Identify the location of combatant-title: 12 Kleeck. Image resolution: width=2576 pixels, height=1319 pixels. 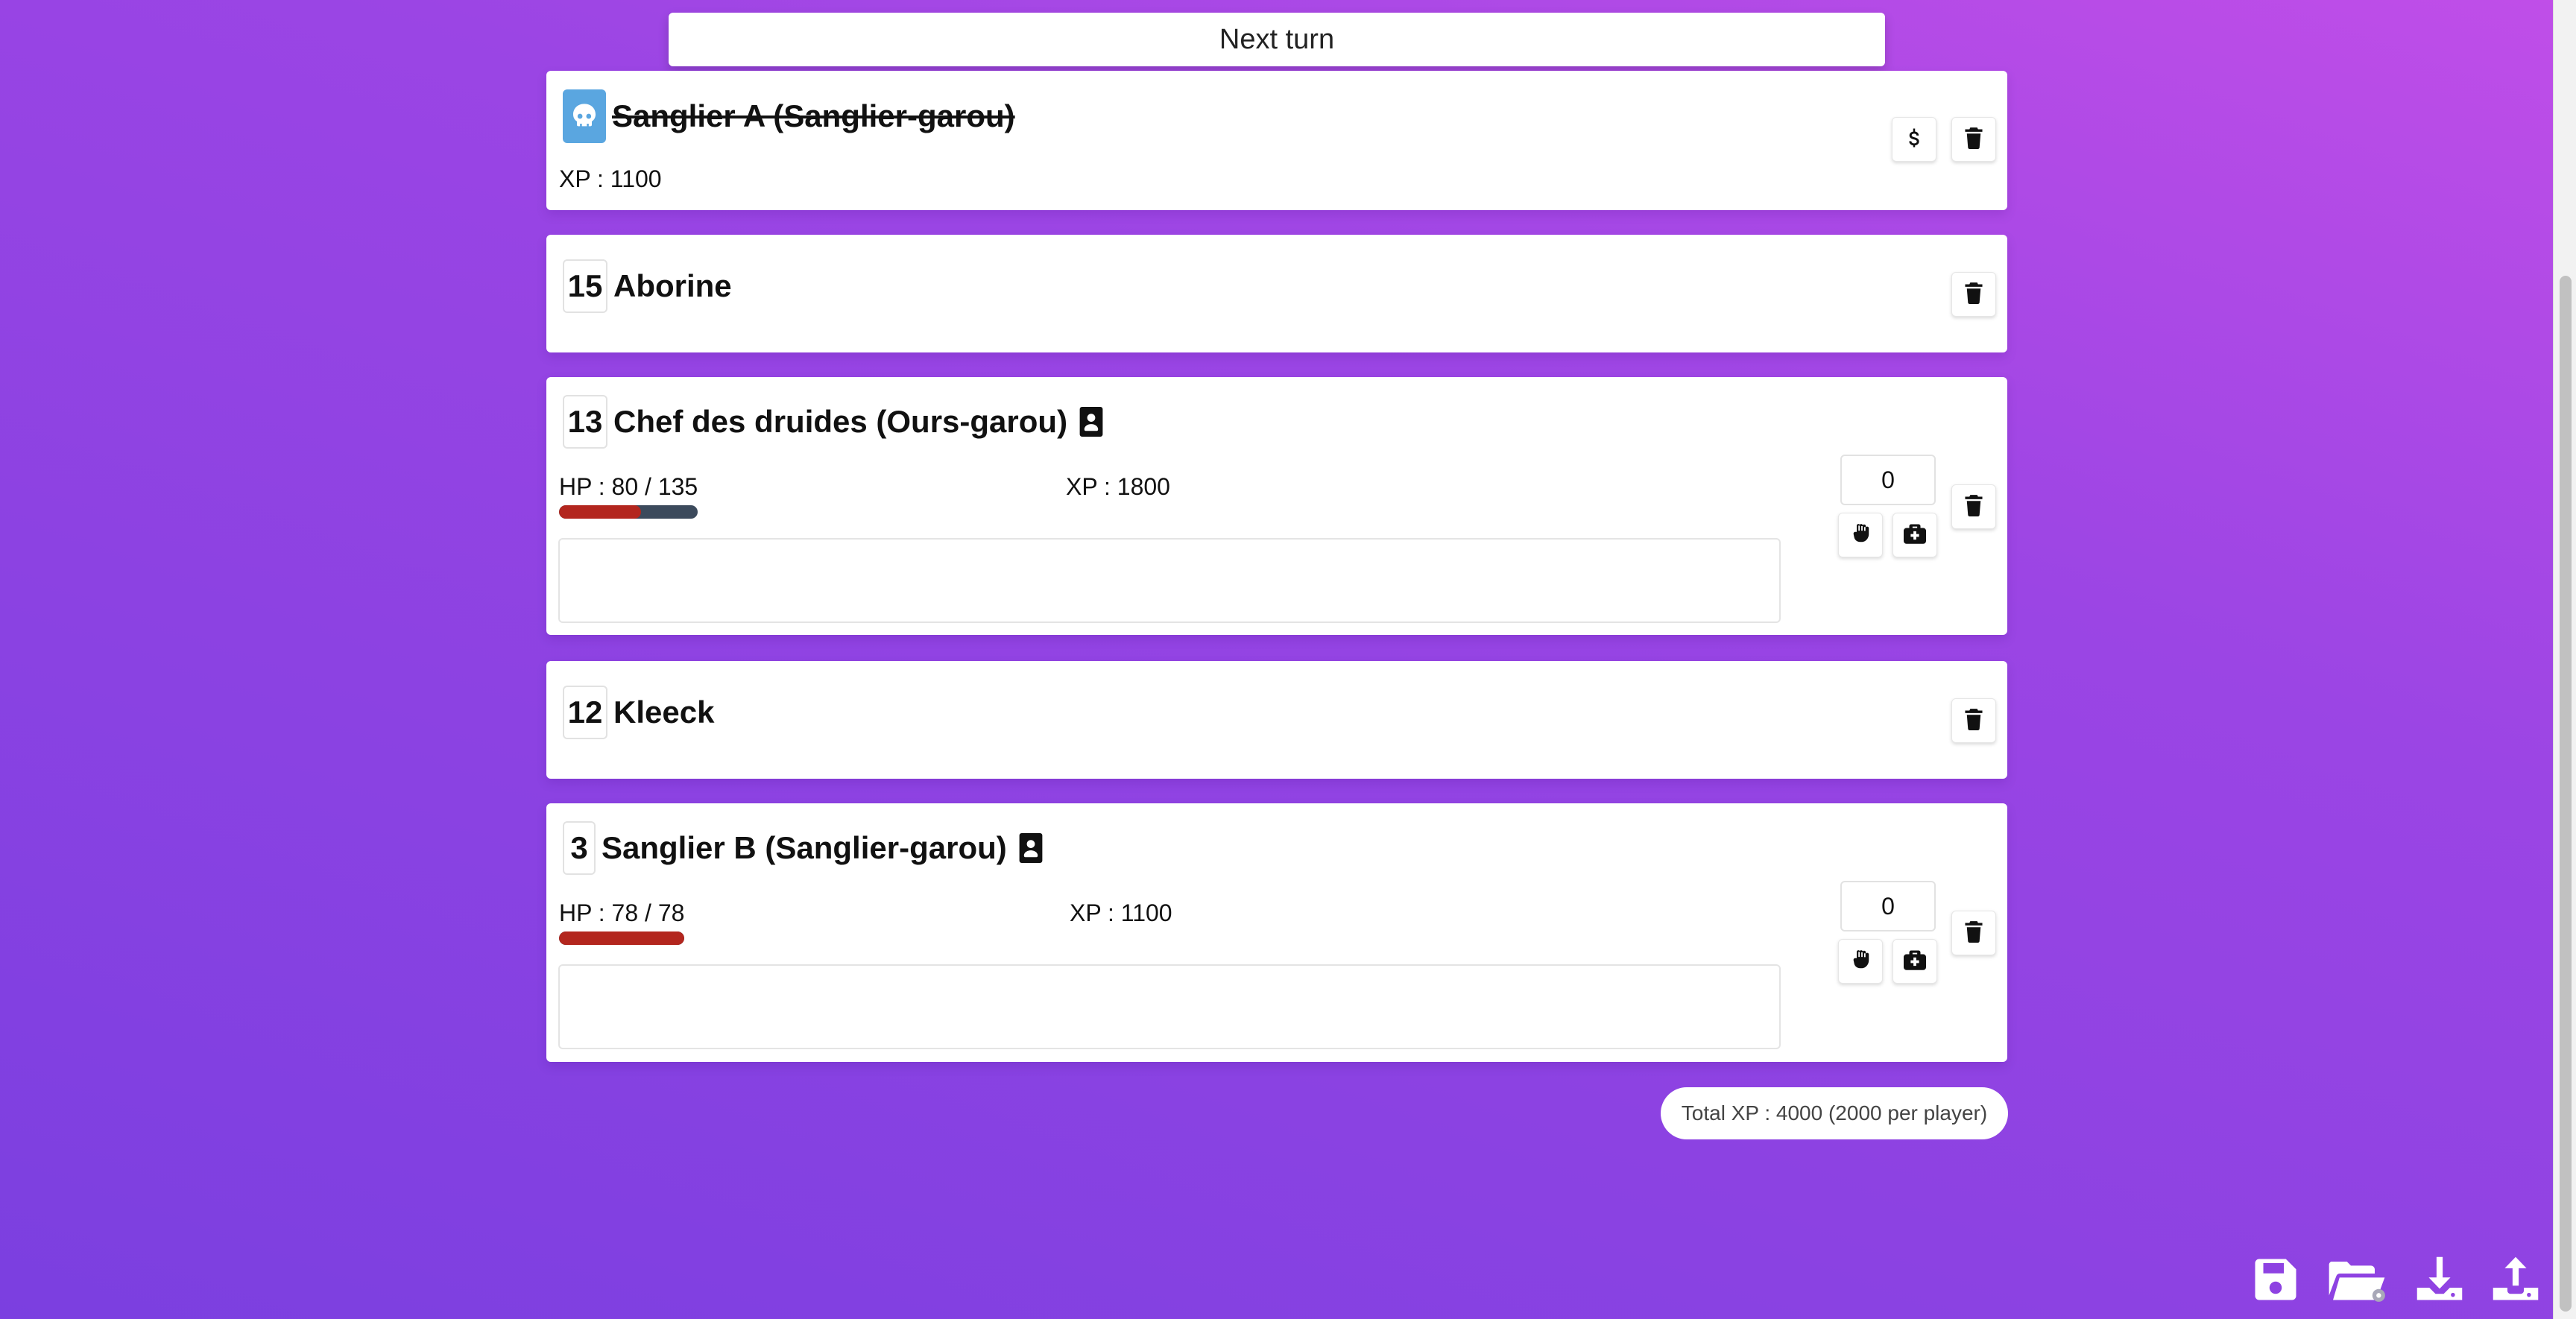
(639, 712).